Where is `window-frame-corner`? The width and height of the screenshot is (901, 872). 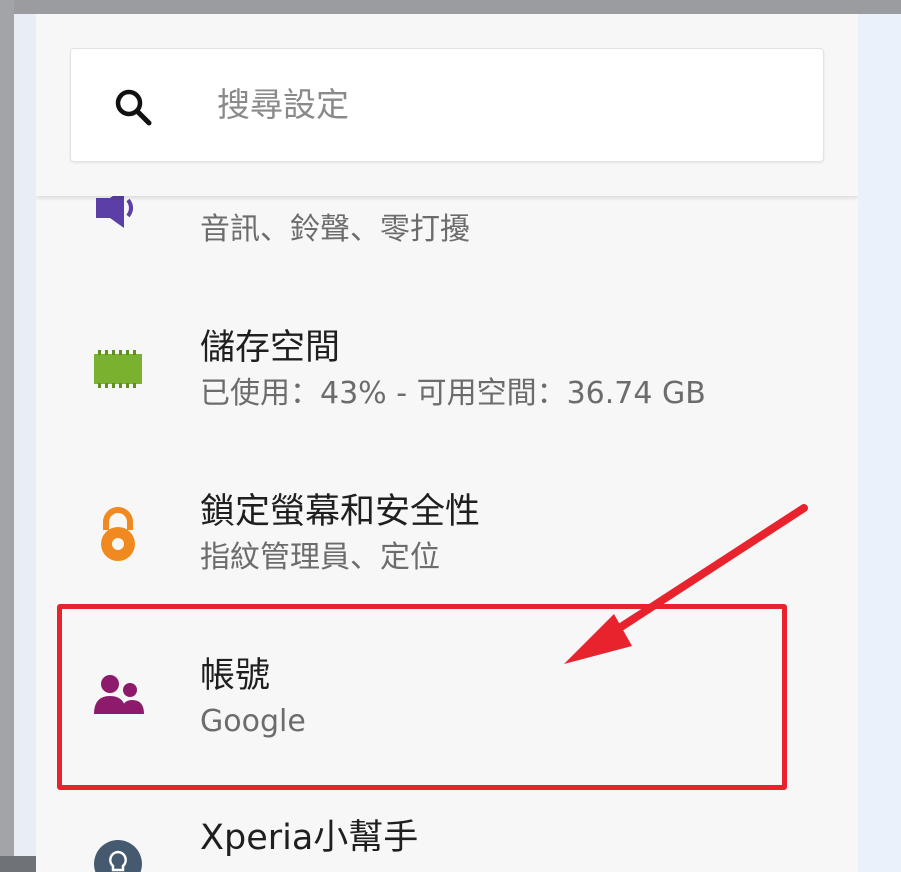
window-frame-corner is located at coordinates (18, 864).